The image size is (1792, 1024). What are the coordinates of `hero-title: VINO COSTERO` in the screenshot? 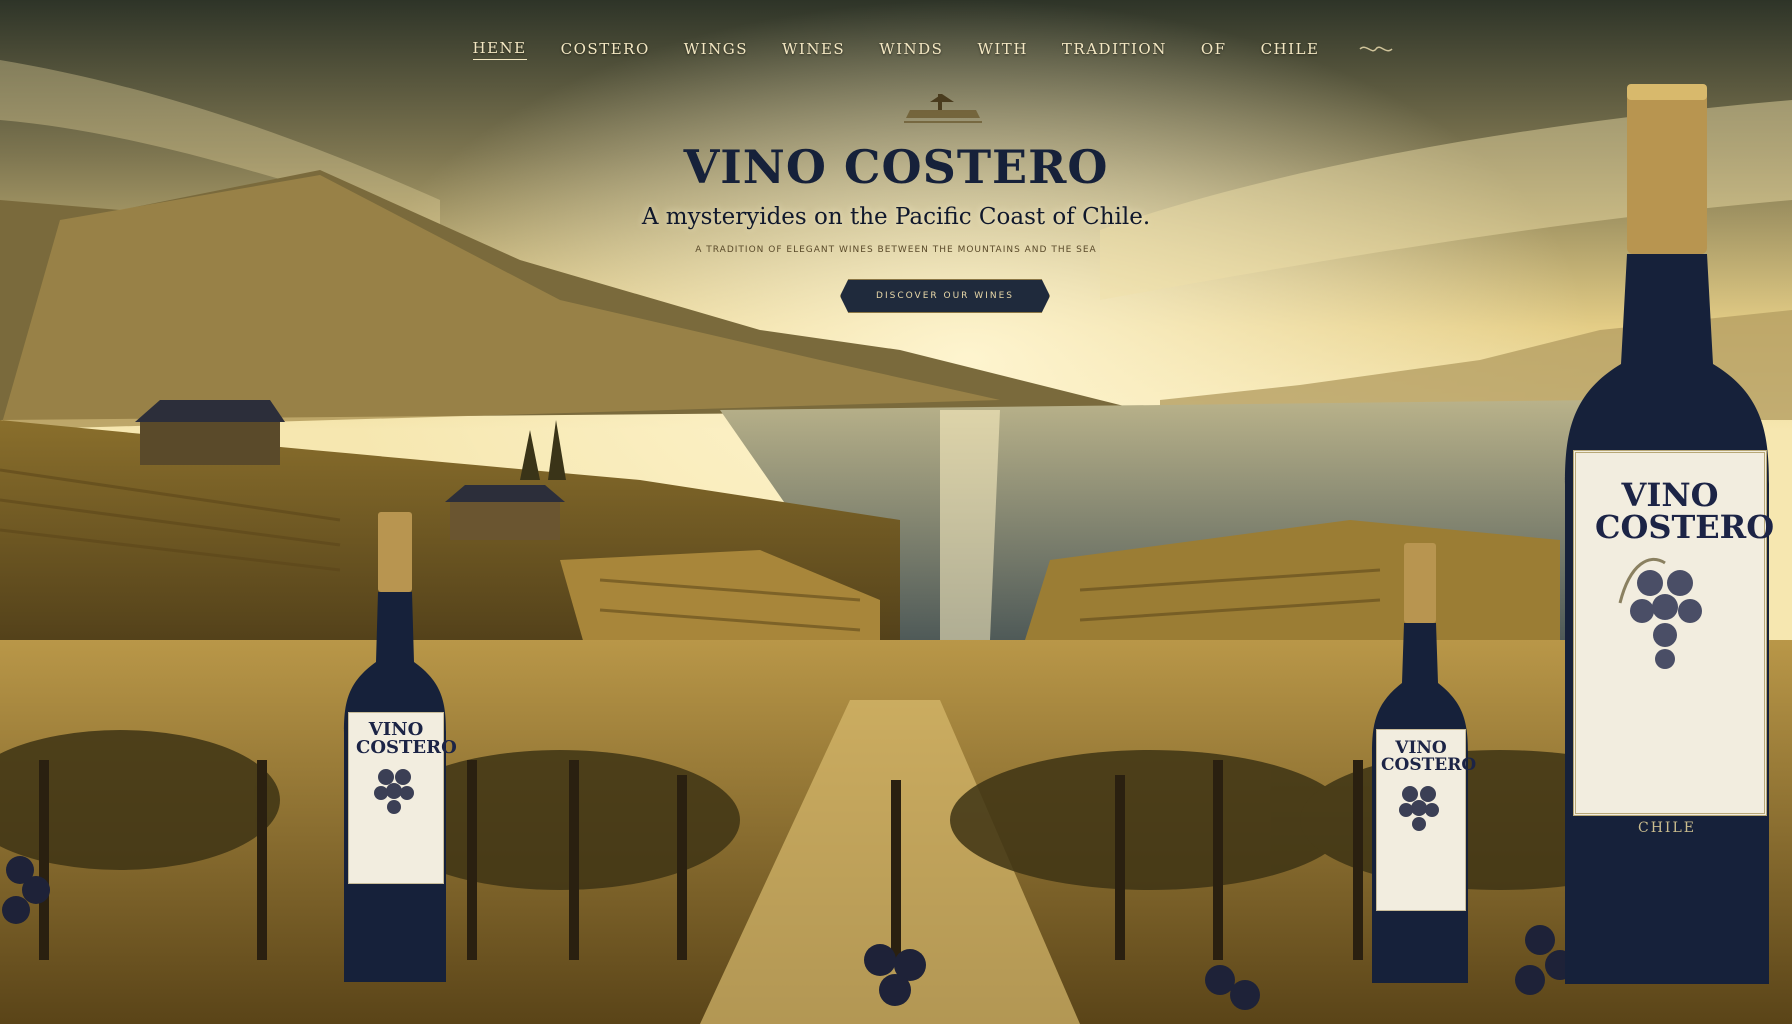 It's located at (896, 167).